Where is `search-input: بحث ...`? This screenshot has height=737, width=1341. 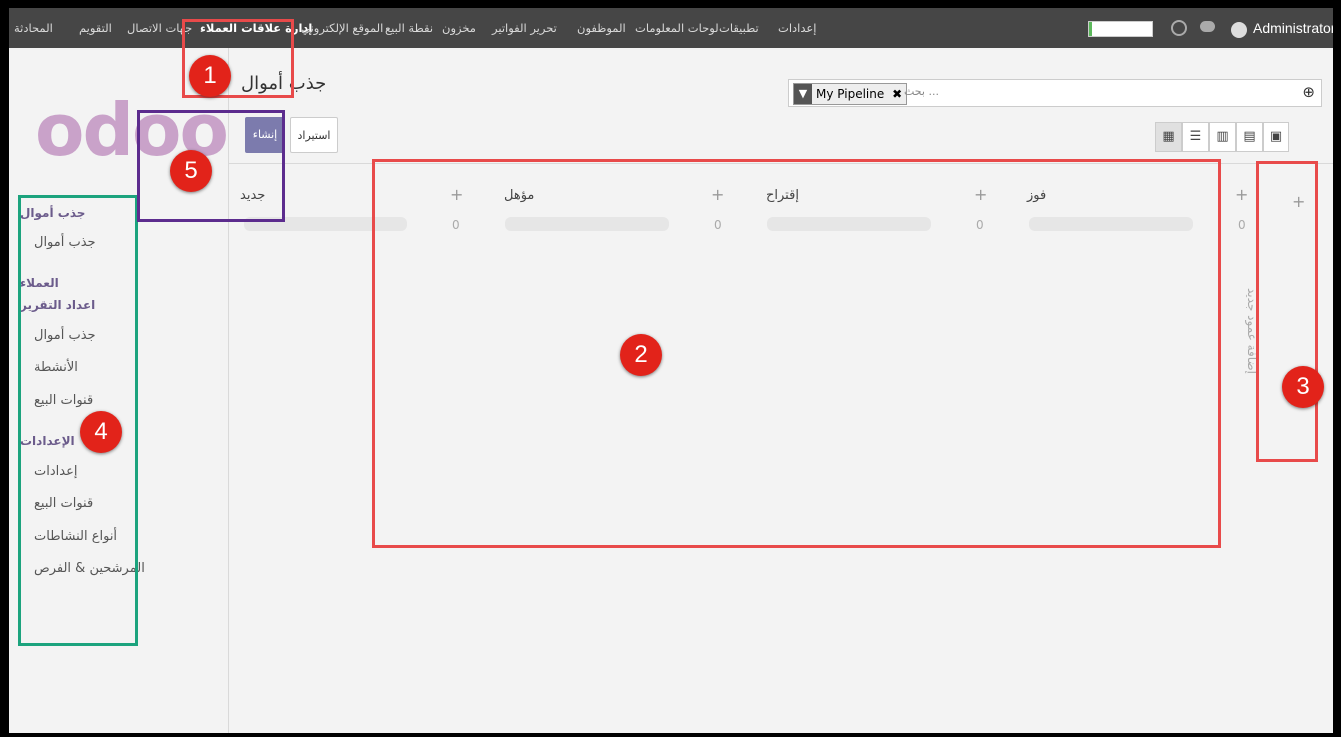
search-input: بحث ... is located at coordinates (921, 91).